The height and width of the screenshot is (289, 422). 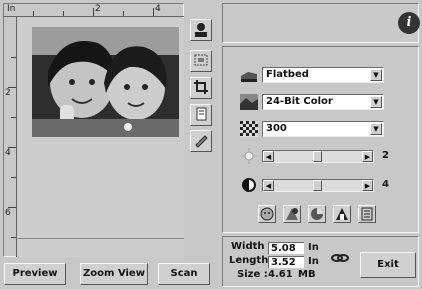 I want to click on resolution-select: 300 ▼, so click(x=323, y=129).